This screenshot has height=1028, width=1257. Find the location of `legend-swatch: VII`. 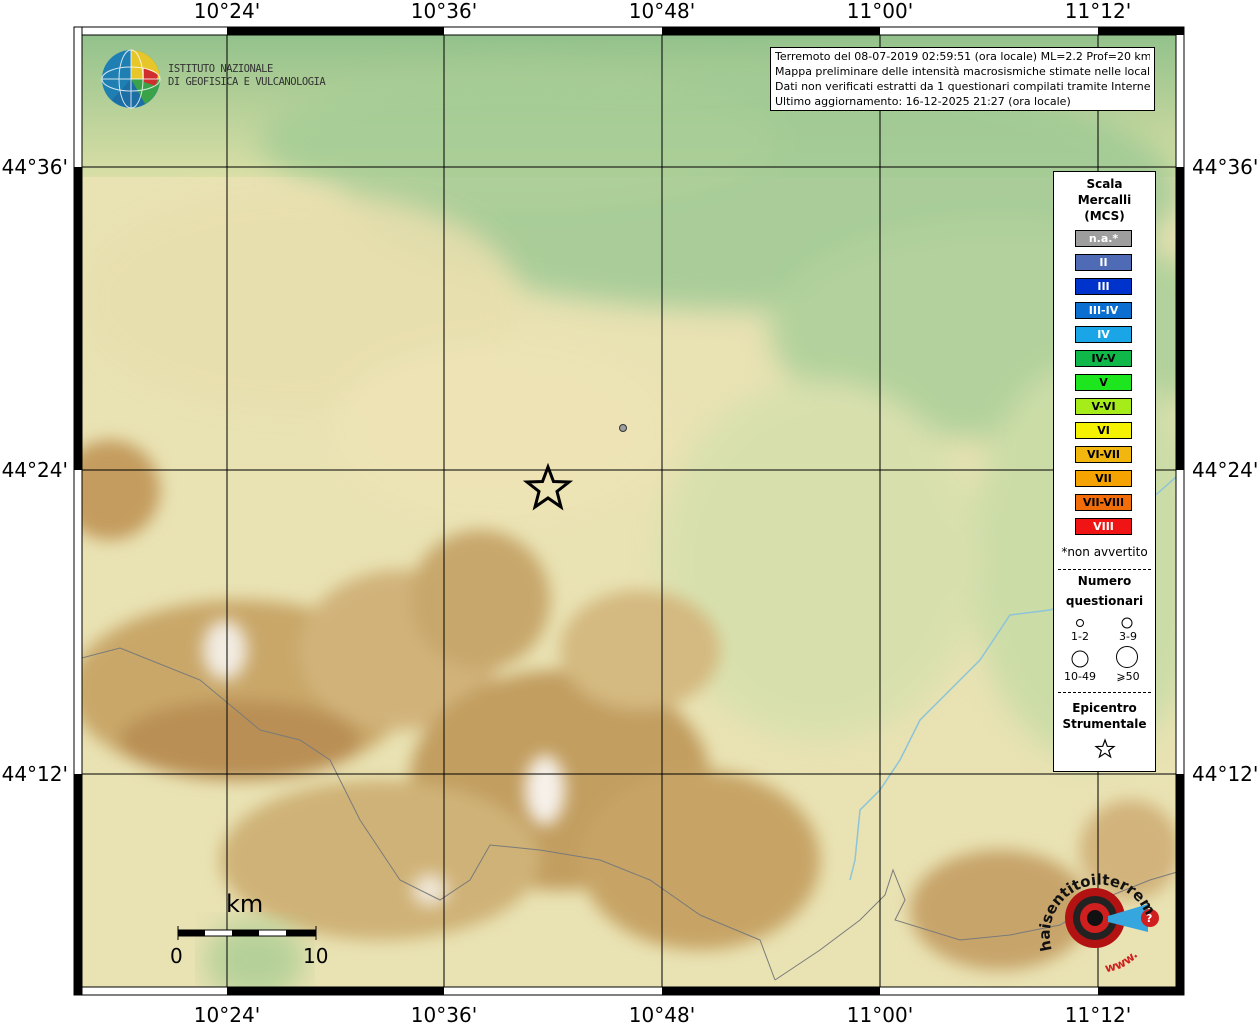

legend-swatch: VII is located at coordinates (1103, 478).